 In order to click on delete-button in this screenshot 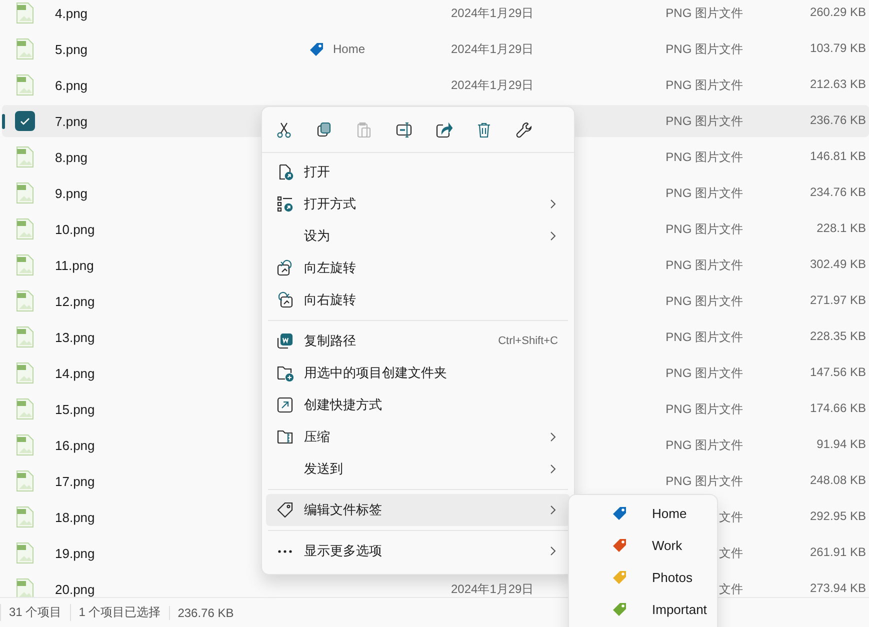, I will do `click(484, 129)`.